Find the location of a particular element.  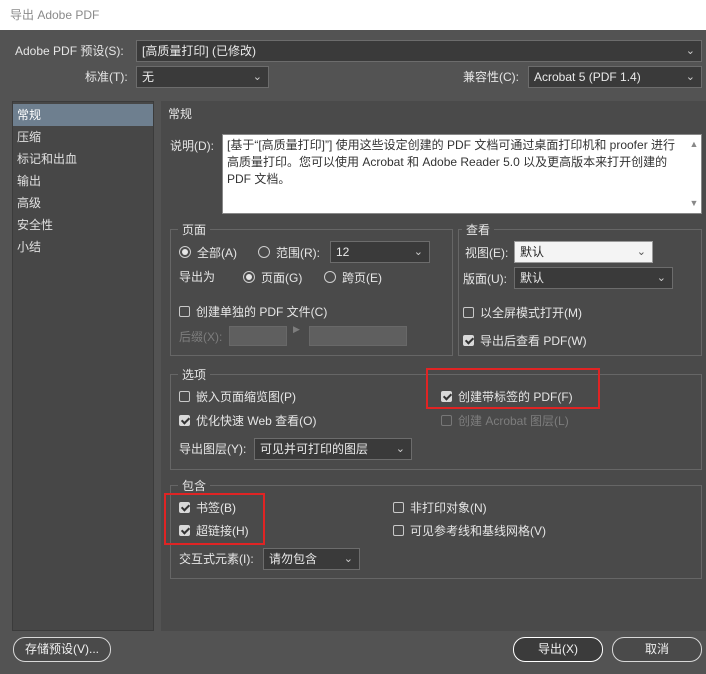

range-radio is located at coordinates (264, 252).